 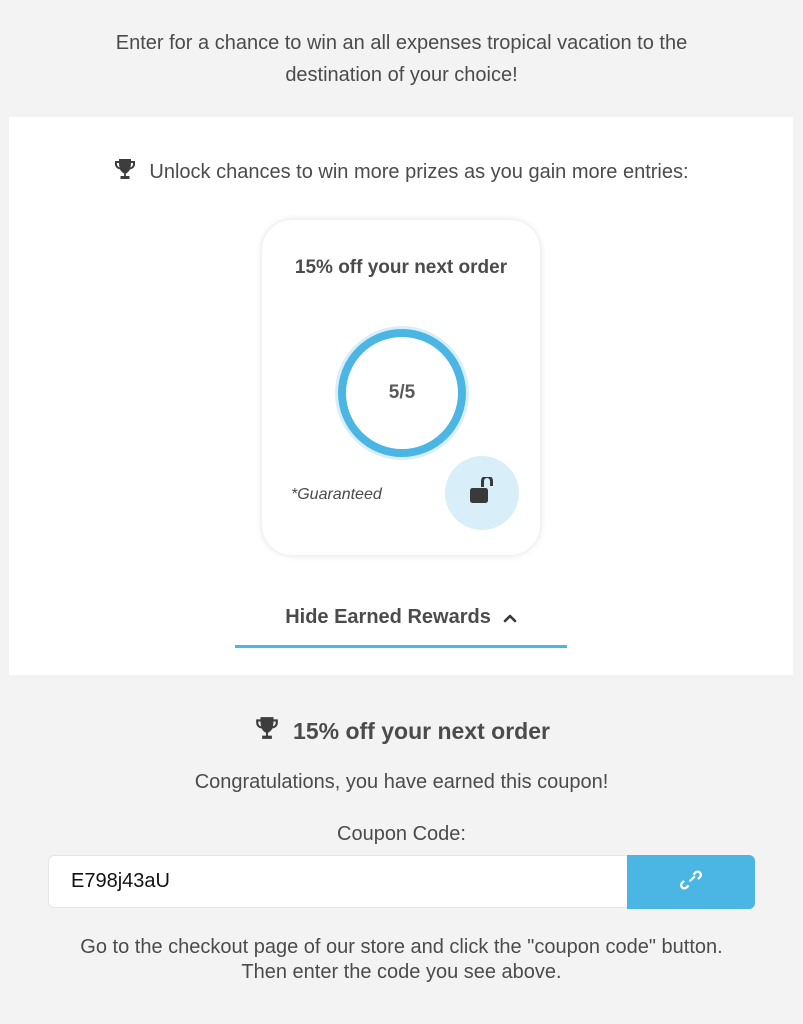 I want to click on link-icon, so click(x=691, y=882).